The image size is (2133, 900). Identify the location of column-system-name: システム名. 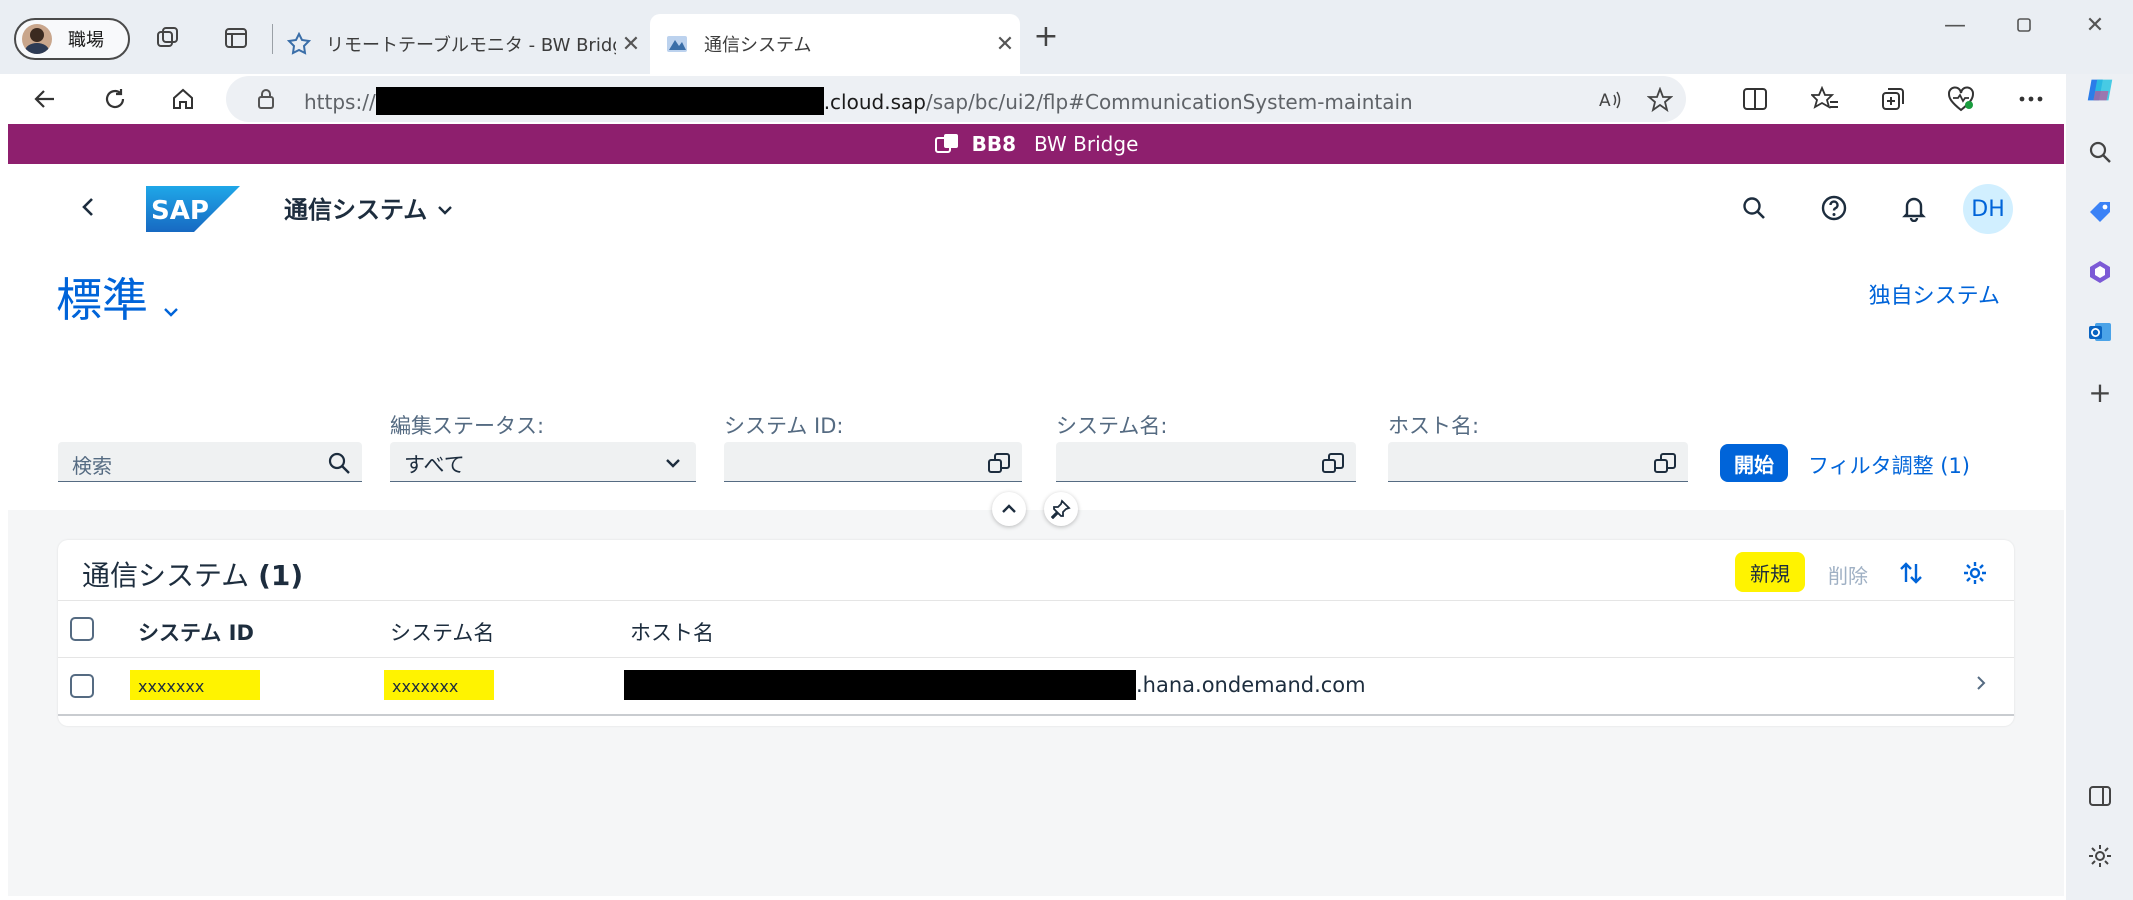
(442, 632).